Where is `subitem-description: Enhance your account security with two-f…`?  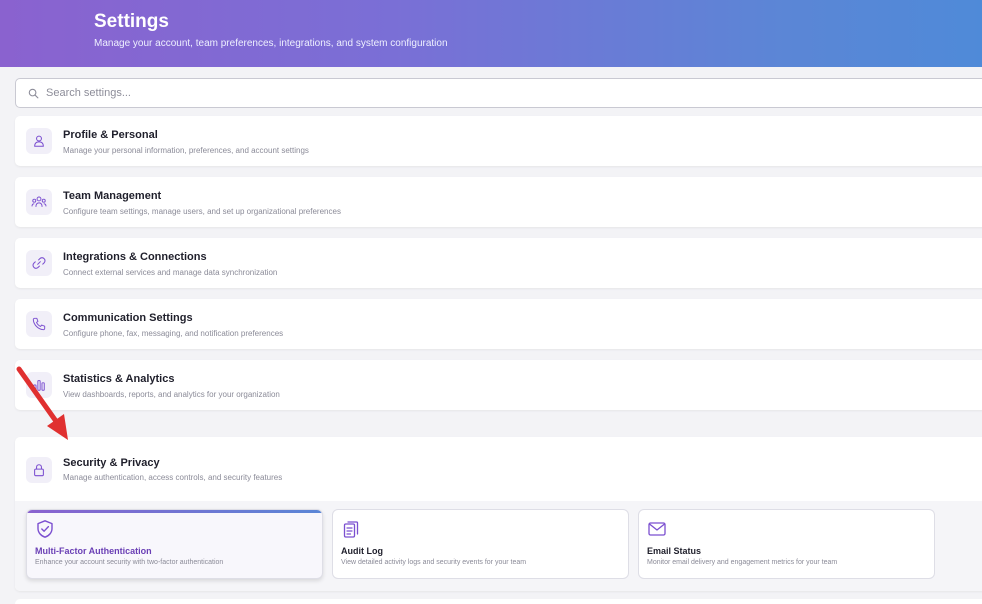 subitem-description: Enhance your account security with two-f… is located at coordinates (129, 562).